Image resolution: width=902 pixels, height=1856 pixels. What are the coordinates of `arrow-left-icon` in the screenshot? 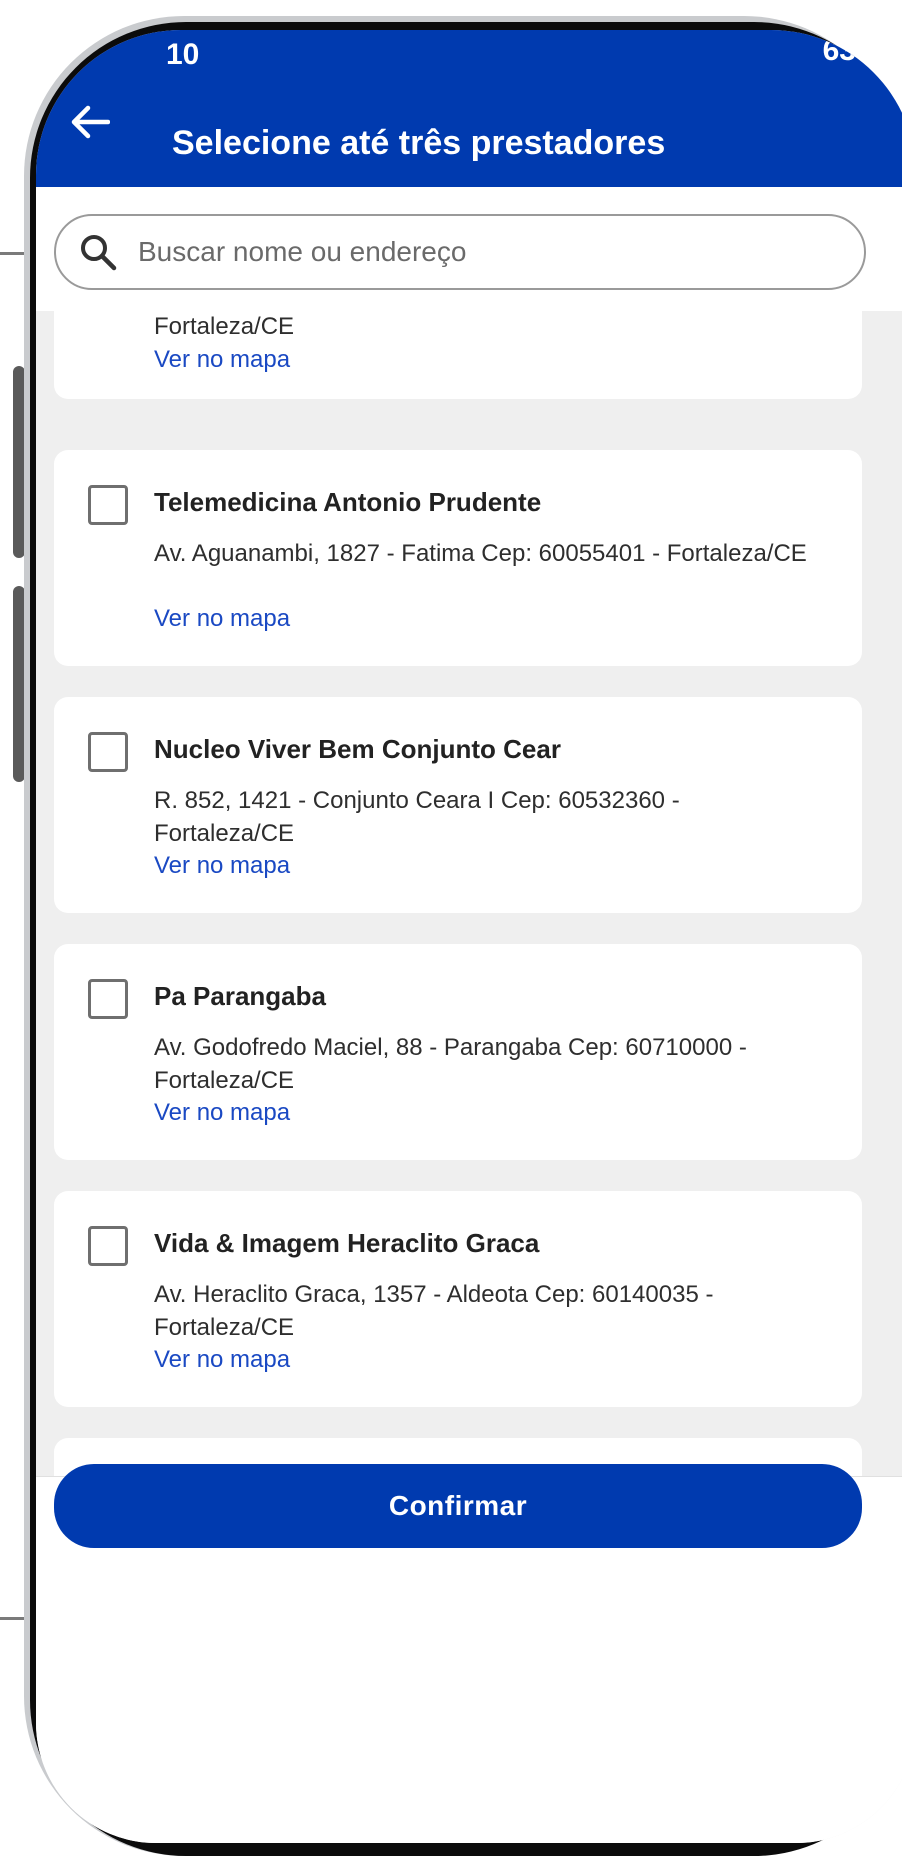 It's located at (90, 122).